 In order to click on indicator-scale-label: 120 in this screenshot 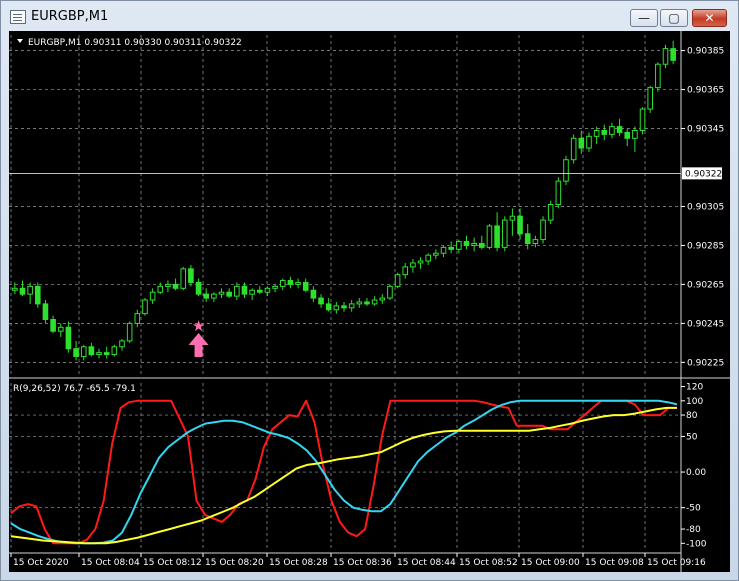, I will do `click(694, 388)`.